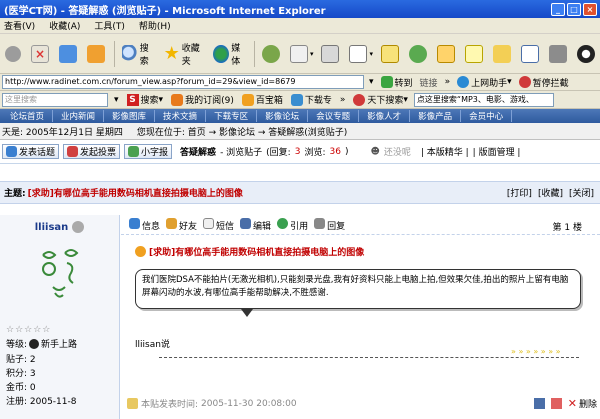 The width and height of the screenshot is (600, 419). What do you see at coordinates (218, 224) in the screenshot?
I see `sms-tool: 短信` at bounding box center [218, 224].